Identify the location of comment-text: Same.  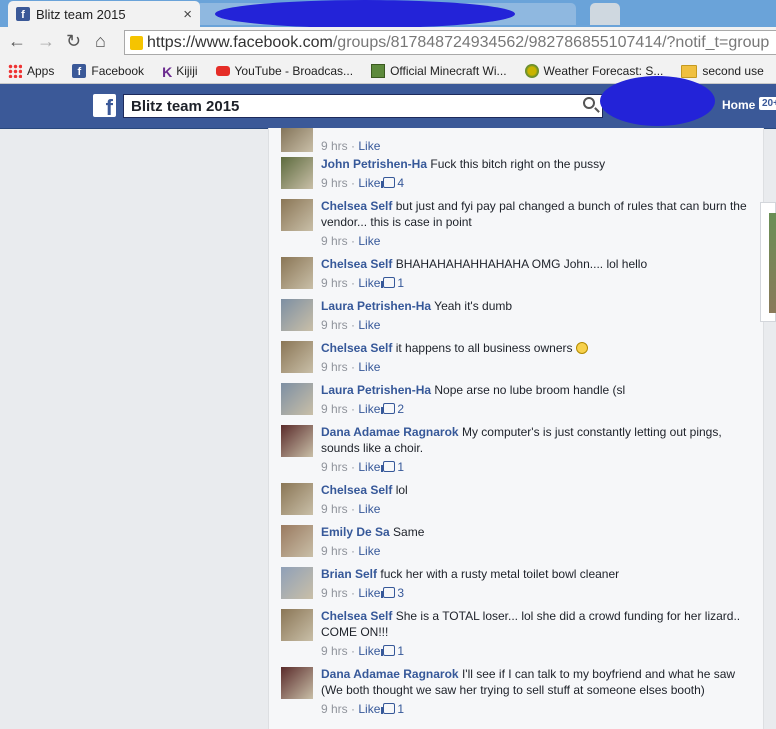
(409, 532).